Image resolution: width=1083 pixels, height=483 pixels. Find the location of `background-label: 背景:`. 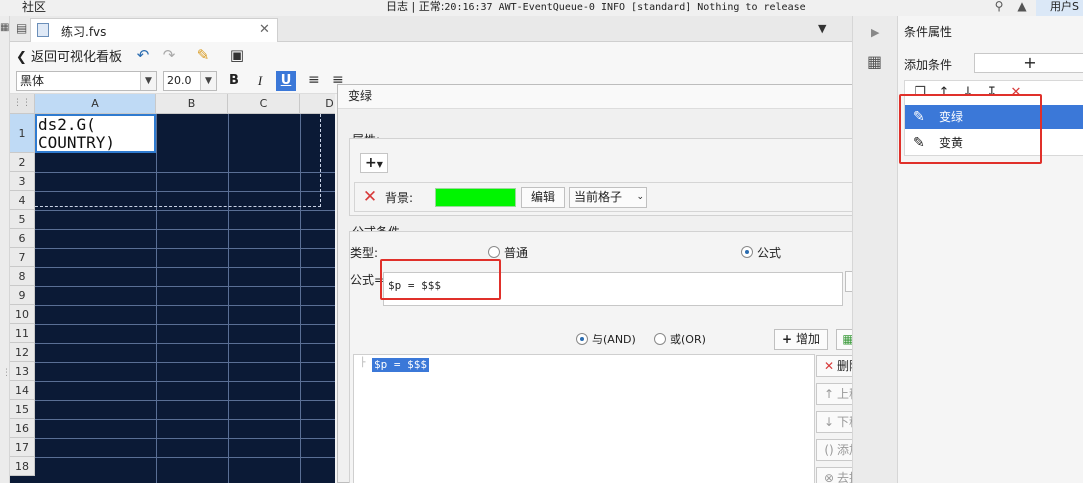

background-label: 背景: is located at coordinates (399, 198).